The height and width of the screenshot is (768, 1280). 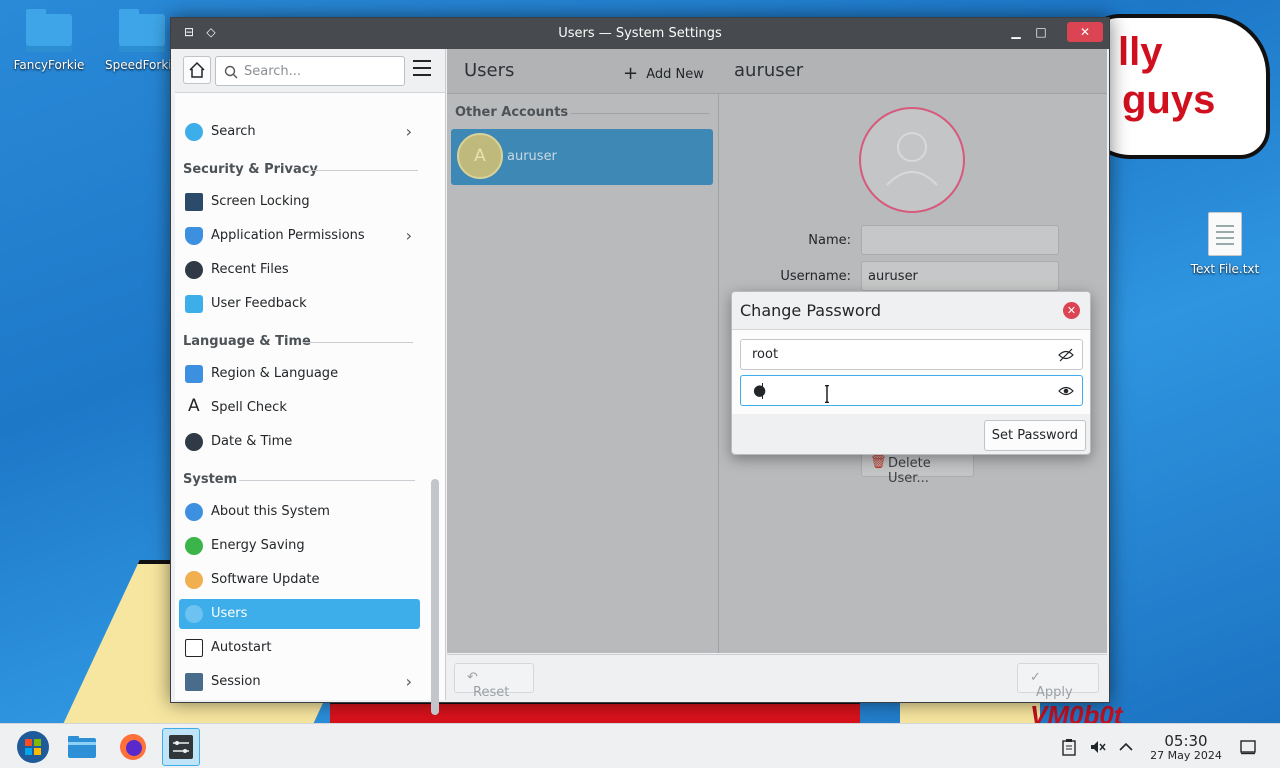 What do you see at coordinates (1016, 32) in the screenshot?
I see `minimize-button: ▁` at bounding box center [1016, 32].